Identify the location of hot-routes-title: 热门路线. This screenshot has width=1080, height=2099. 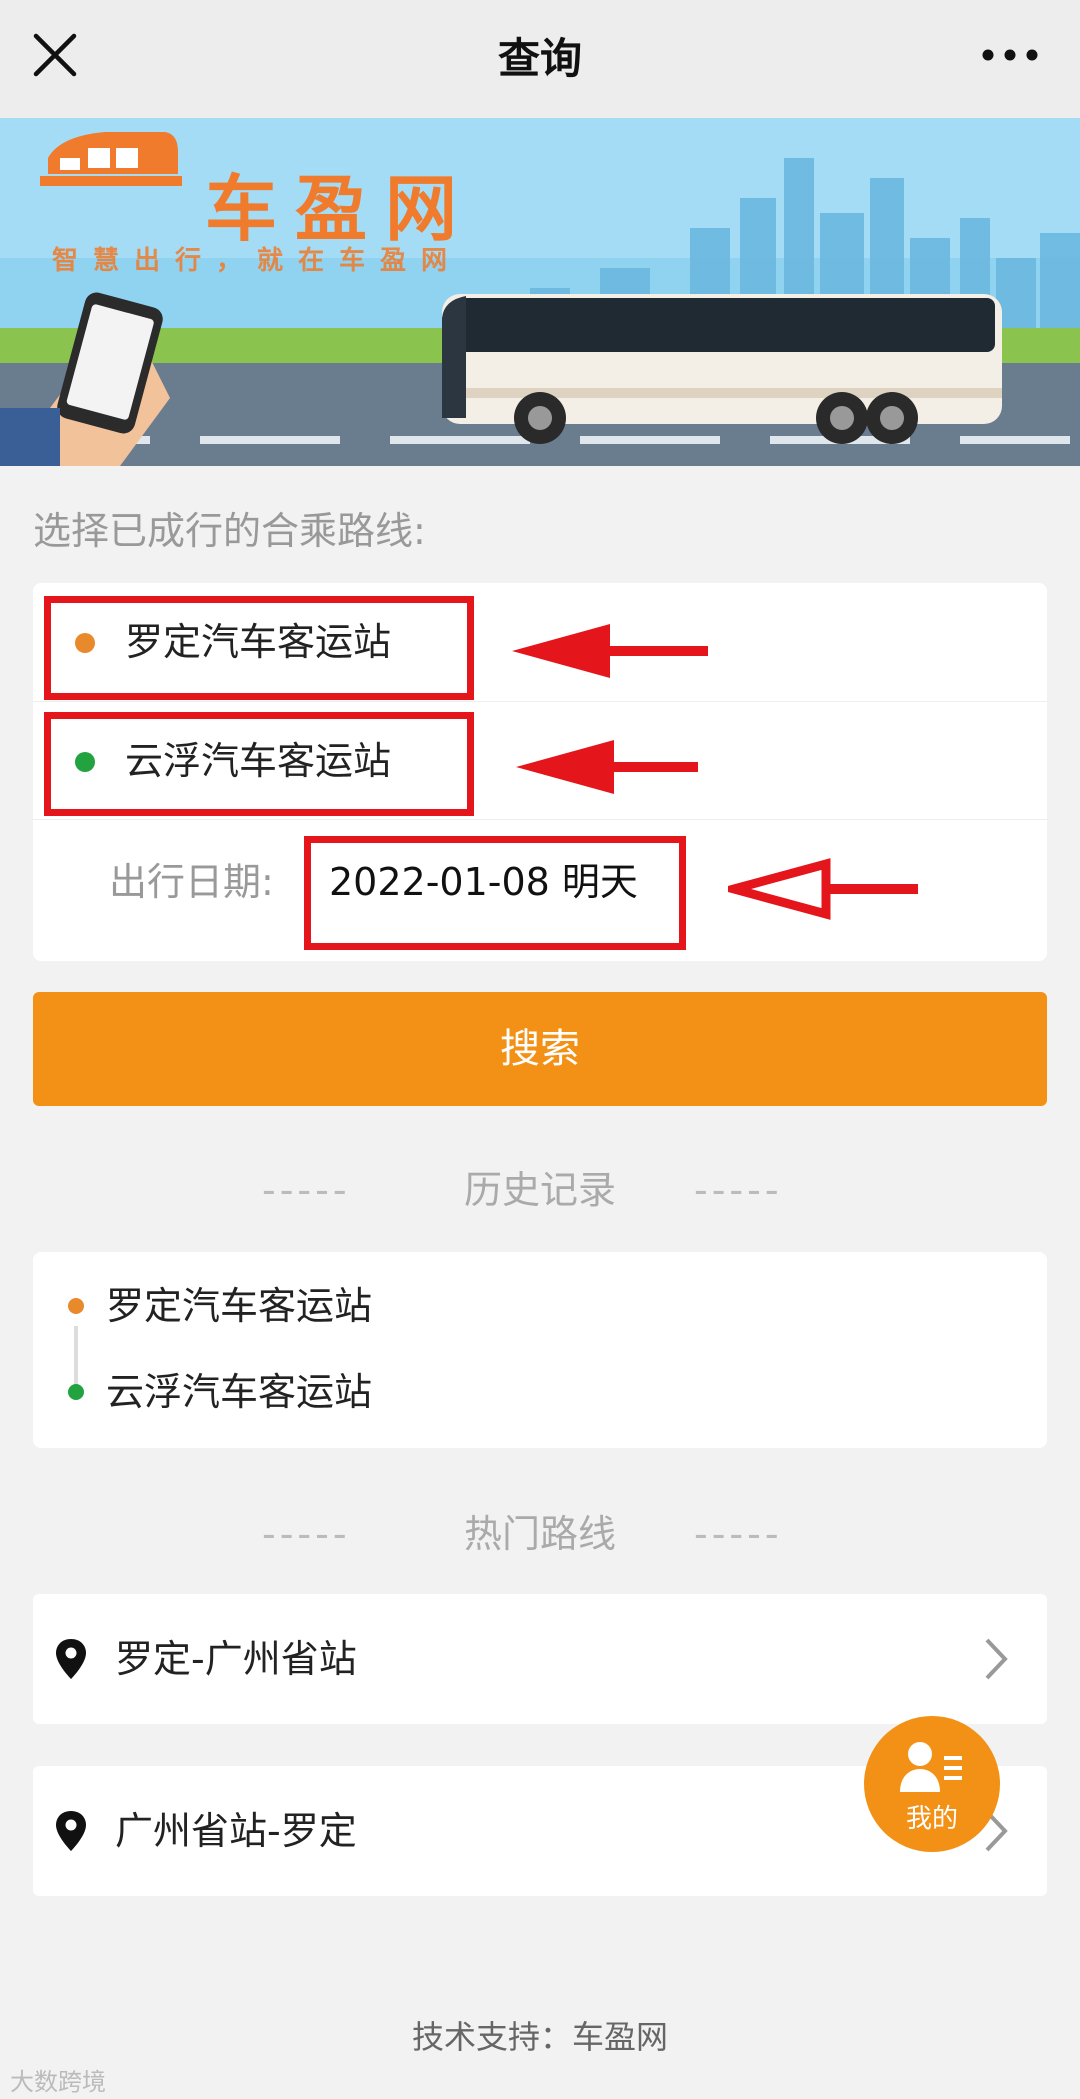
(539, 1534).